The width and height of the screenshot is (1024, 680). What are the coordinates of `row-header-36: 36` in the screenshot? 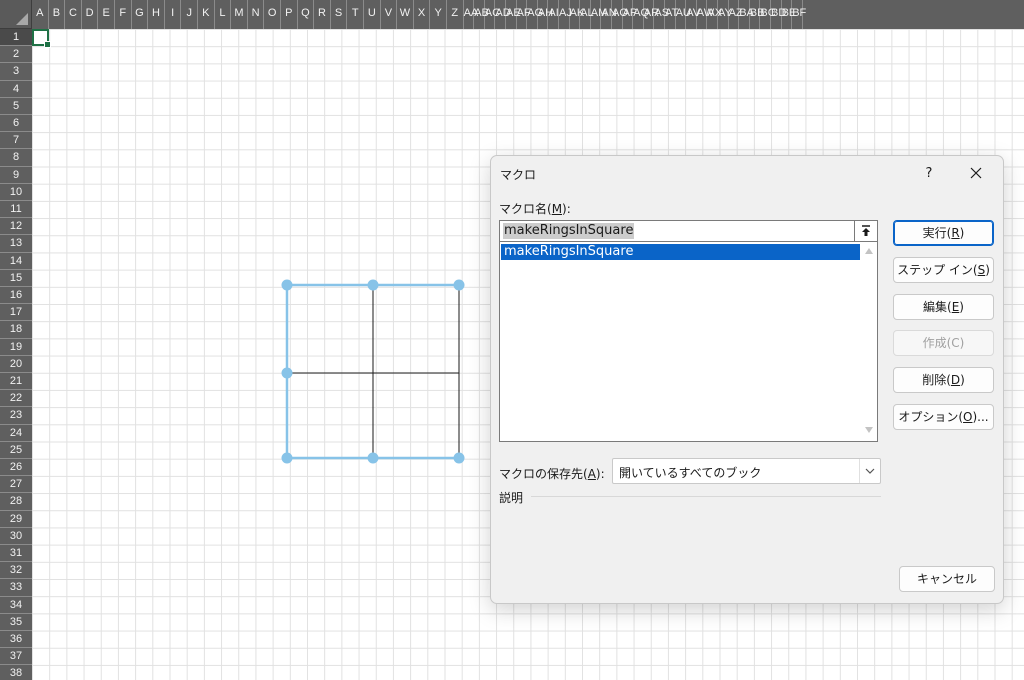 It's located at (16, 640).